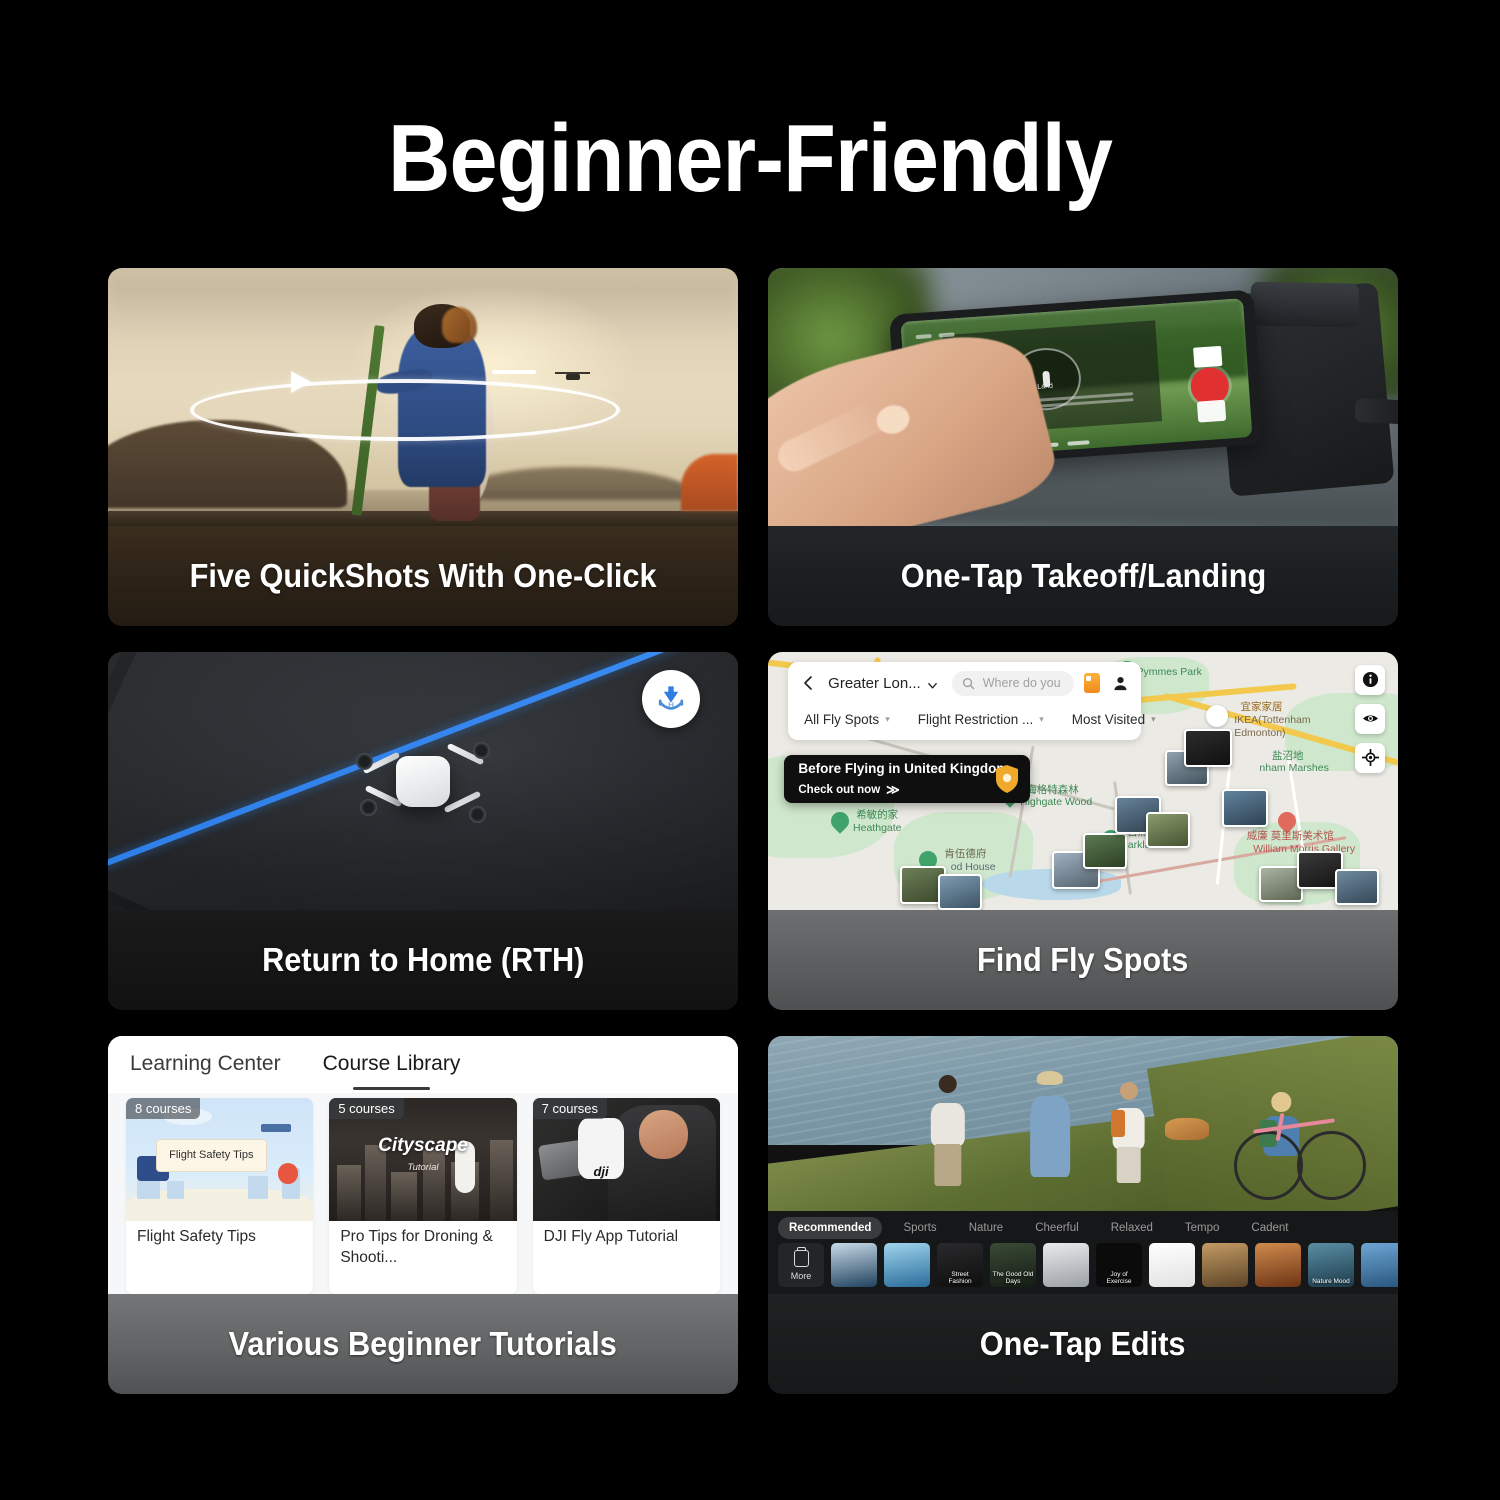  I want to click on drone-rotor, so click(478, 814).